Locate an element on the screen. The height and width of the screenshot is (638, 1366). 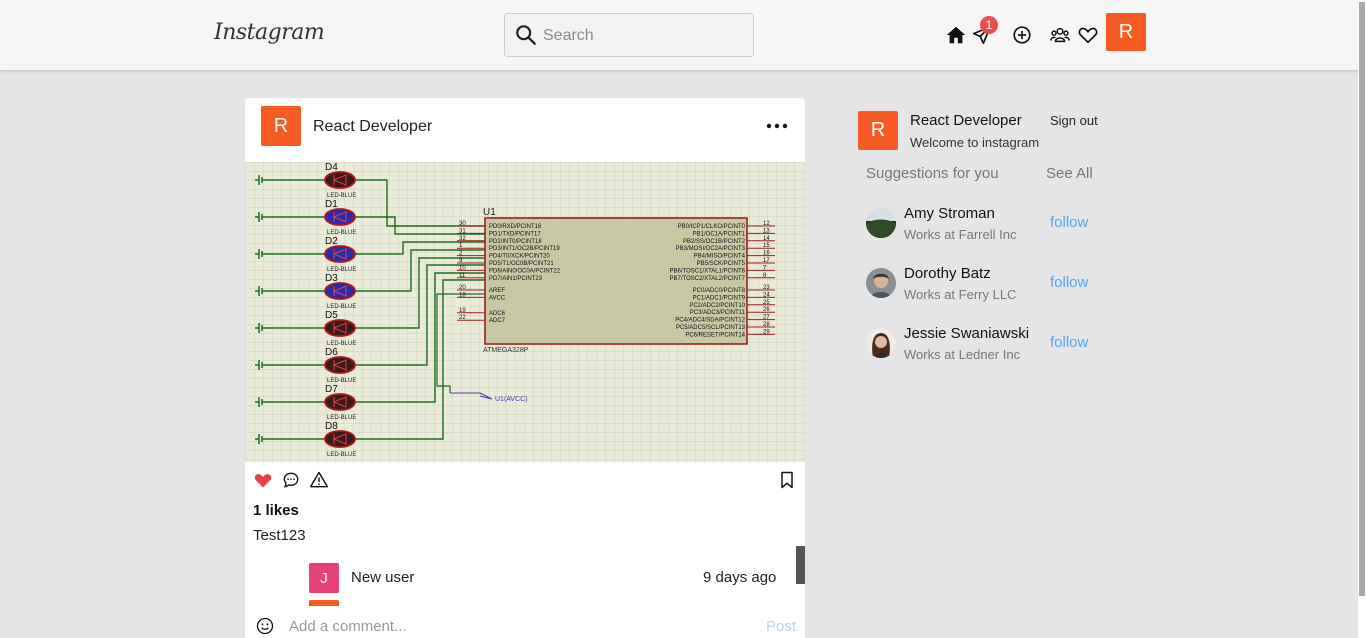
led-ref-label: D6 is located at coordinates (331, 352).